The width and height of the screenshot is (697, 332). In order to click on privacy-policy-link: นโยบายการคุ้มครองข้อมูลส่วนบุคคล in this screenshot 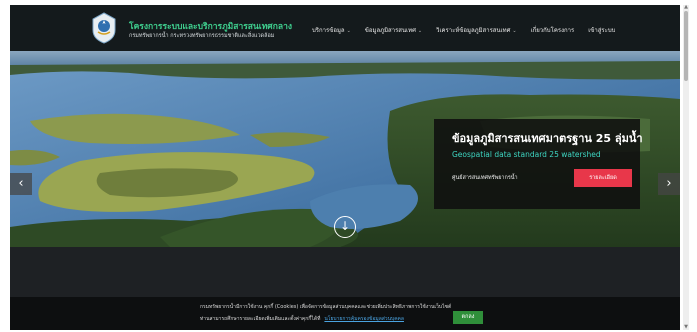, I will do `click(364, 319)`.